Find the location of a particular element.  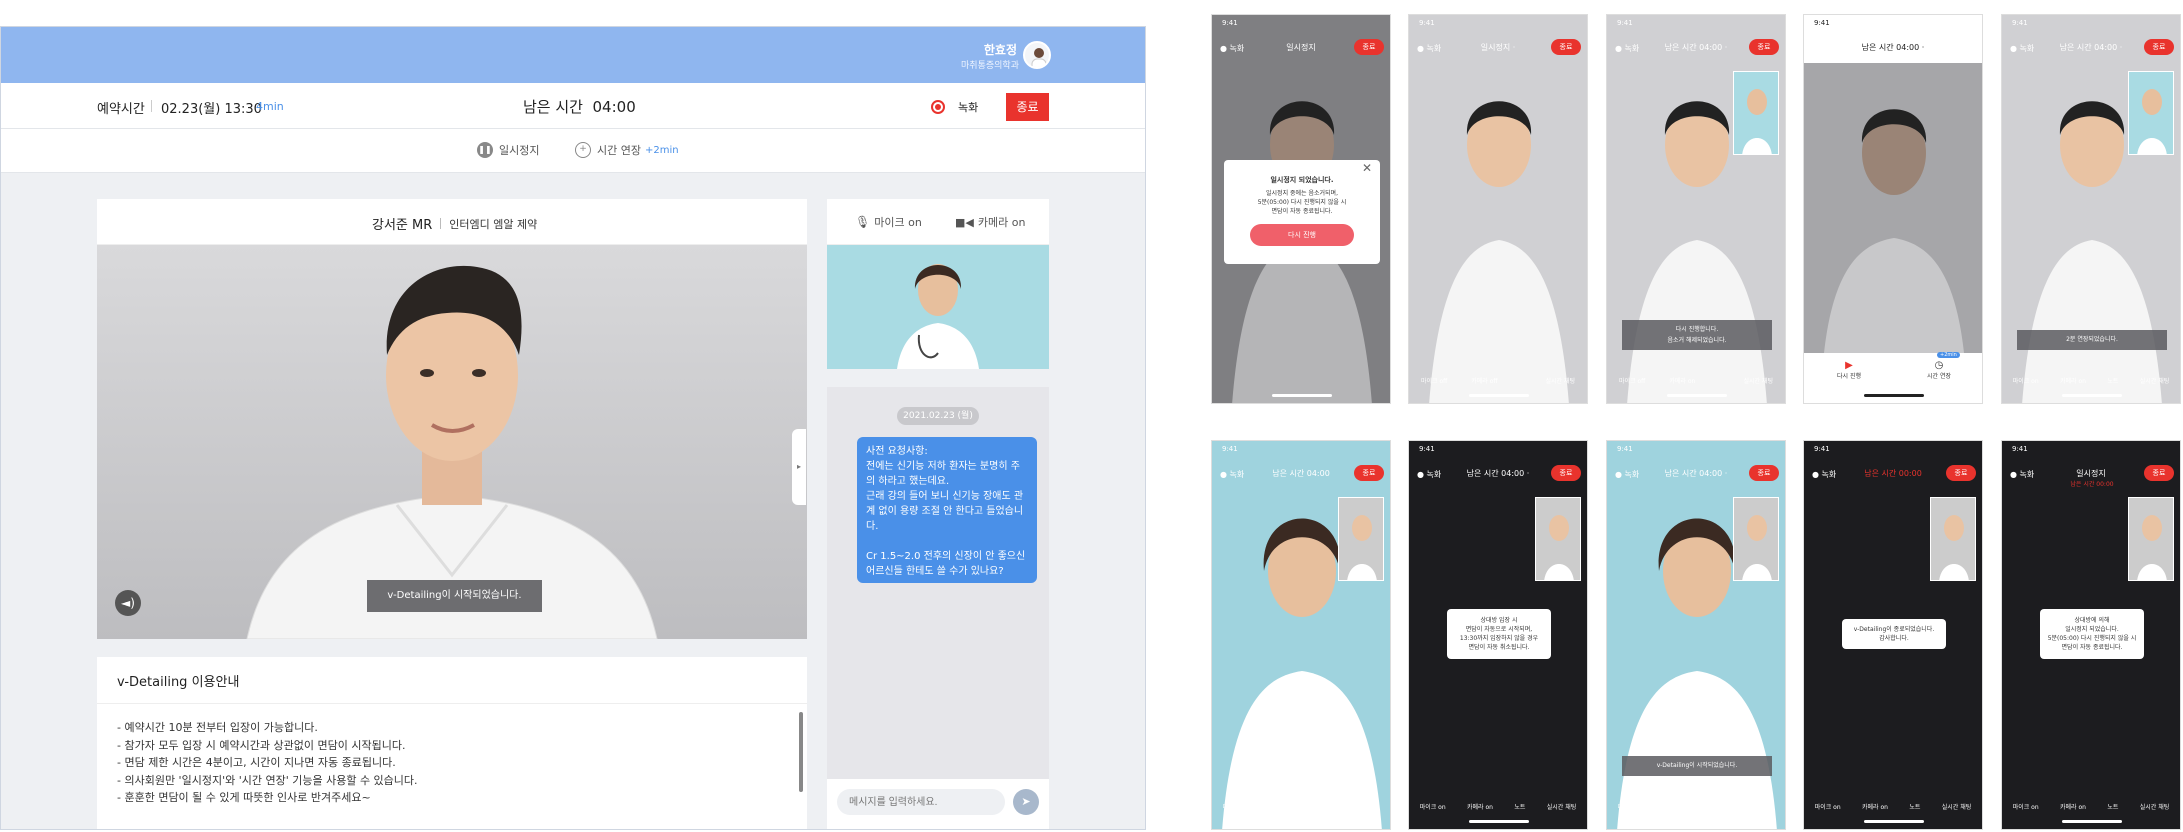

toast-line: 음소거 해제되었습니다. is located at coordinates (1697, 340).